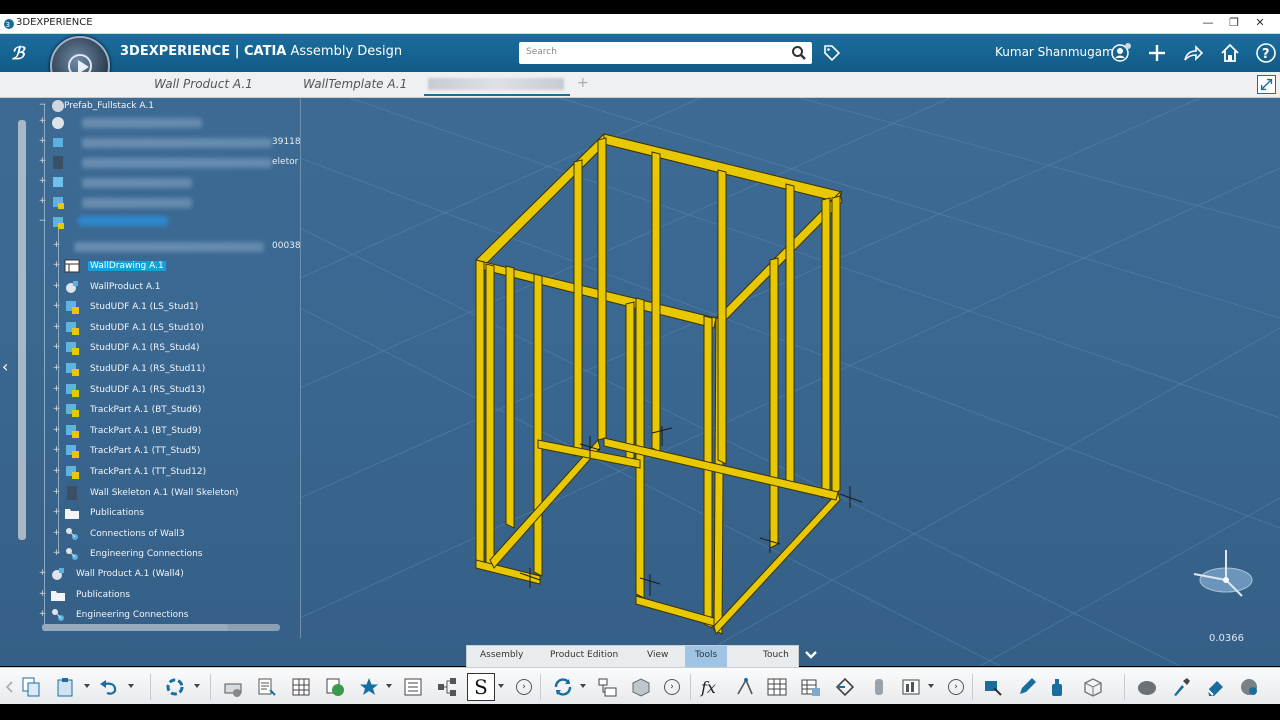 This screenshot has height=720, width=1280. Describe the element at coordinates (501, 655) in the screenshot. I see `ribbon-tab-assembly: Assembly` at that location.